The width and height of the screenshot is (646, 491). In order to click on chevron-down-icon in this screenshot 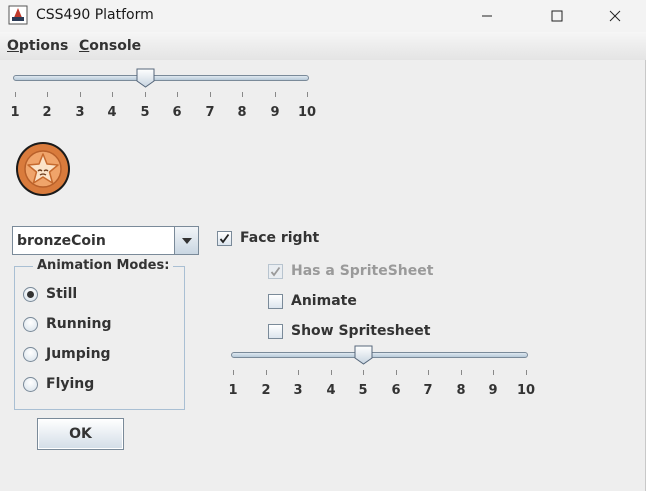, I will do `click(186, 240)`.